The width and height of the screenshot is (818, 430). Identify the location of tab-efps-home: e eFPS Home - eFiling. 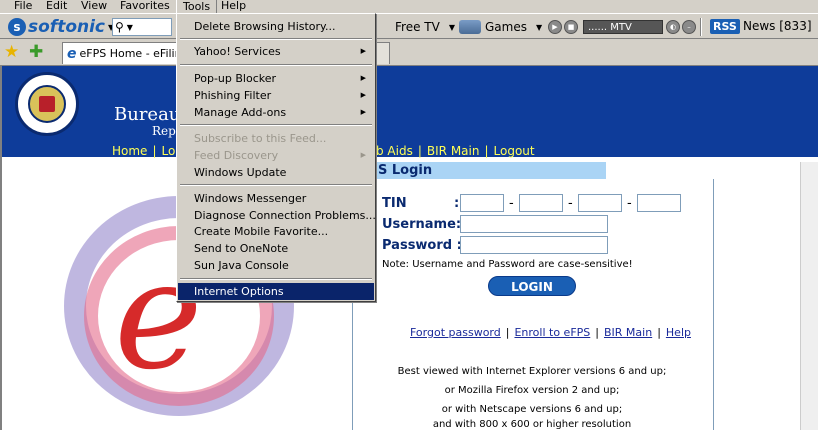
(121, 53).